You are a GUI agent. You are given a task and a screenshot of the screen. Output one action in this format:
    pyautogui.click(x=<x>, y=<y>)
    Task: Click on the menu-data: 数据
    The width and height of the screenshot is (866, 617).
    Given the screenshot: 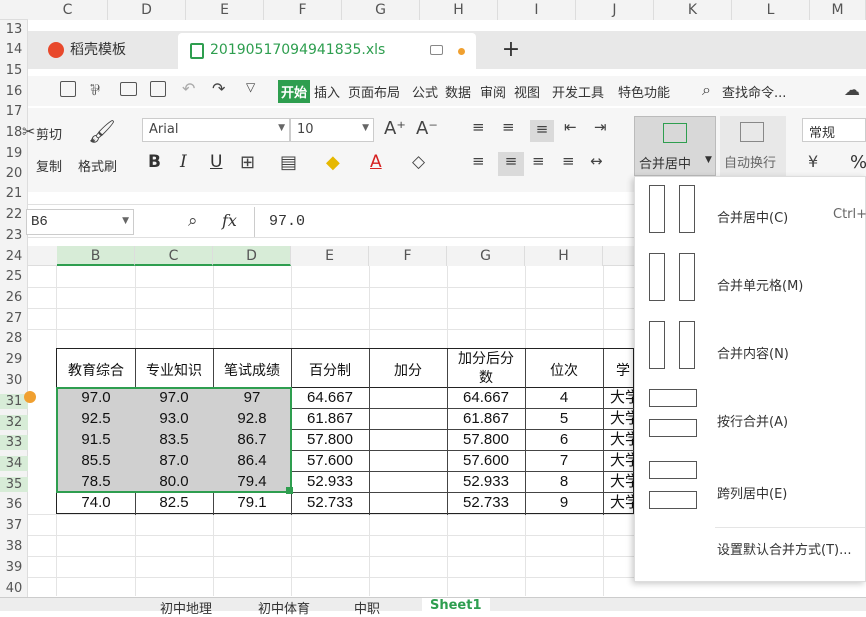 What is the action you would take?
    pyautogui.click(x=458, y=91)
    